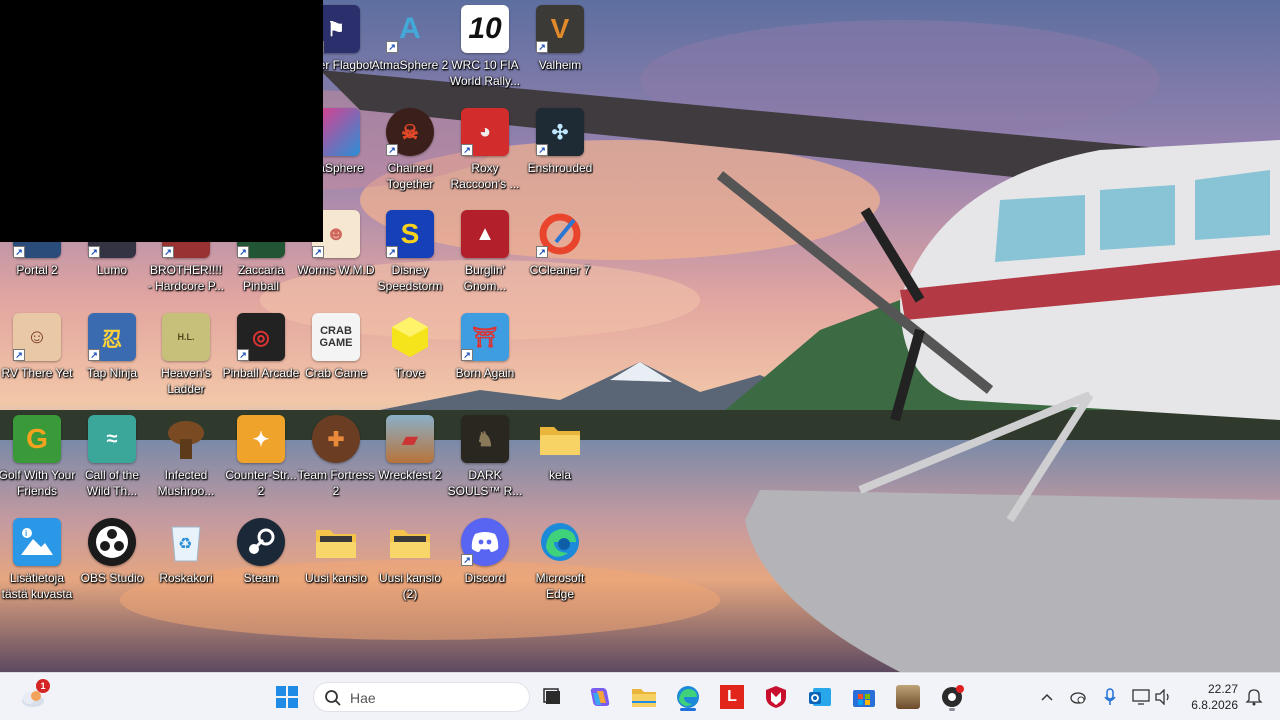 The height and width of the screenshot is (720, 1280). I want to click on desktop-icon-crab-game: CRAB GAME Crab Game, so click(336, 358).